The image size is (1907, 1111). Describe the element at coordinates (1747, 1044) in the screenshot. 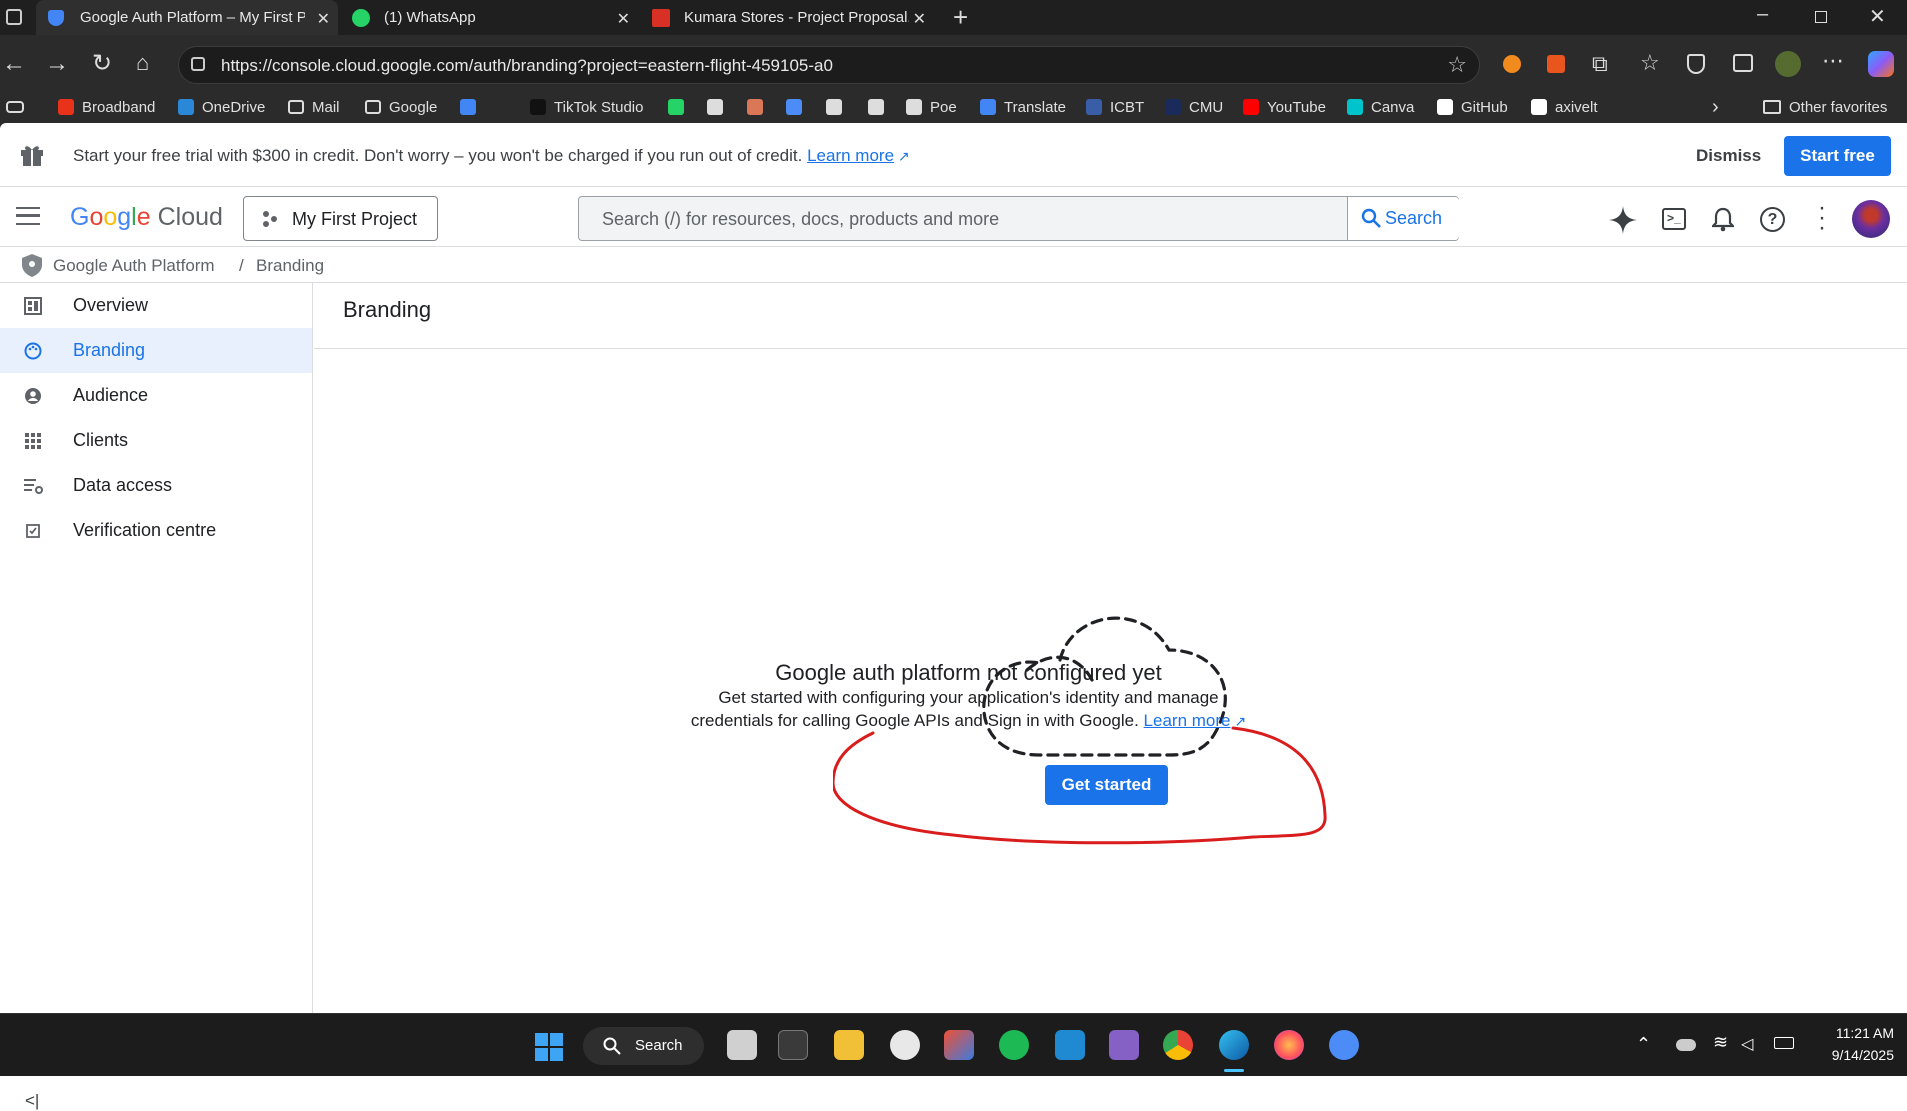

I see `volume-icon: ◁` at that location.